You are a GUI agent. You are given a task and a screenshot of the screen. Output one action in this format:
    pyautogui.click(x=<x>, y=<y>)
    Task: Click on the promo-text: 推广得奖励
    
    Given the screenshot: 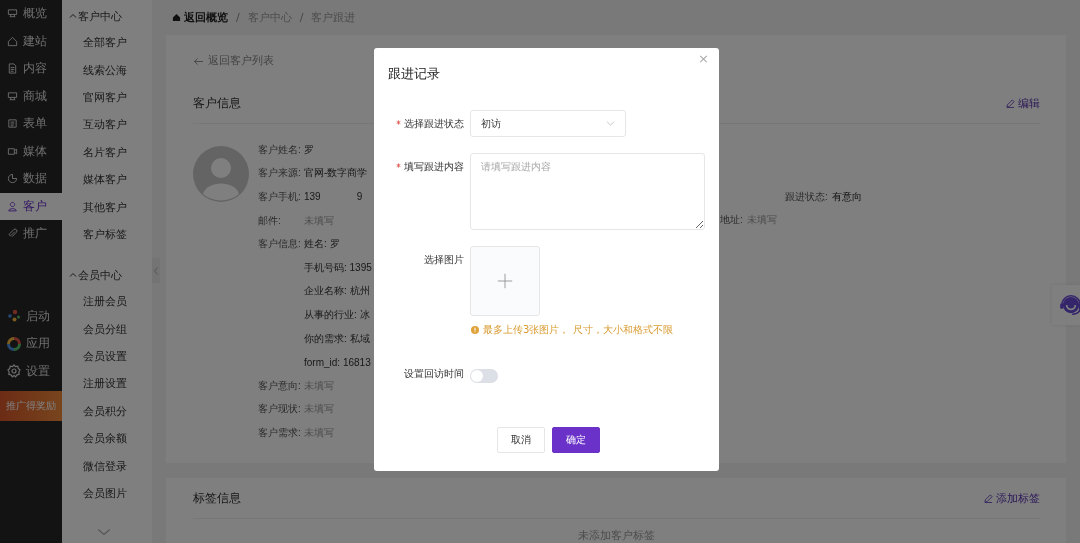 What is the action you would take?
    pyautogui.click(x=31, y=406)
    